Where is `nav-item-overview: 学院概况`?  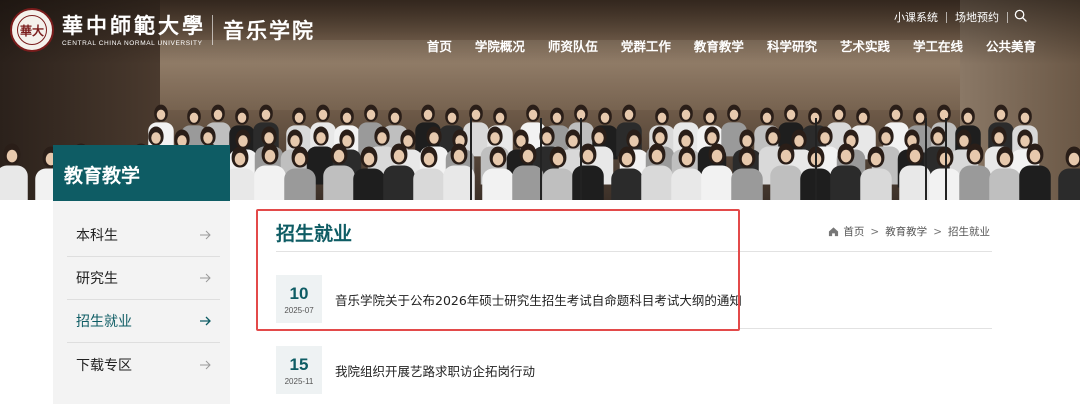
nav-item-overview: 学院概况 is located at coordinates (500, 45).